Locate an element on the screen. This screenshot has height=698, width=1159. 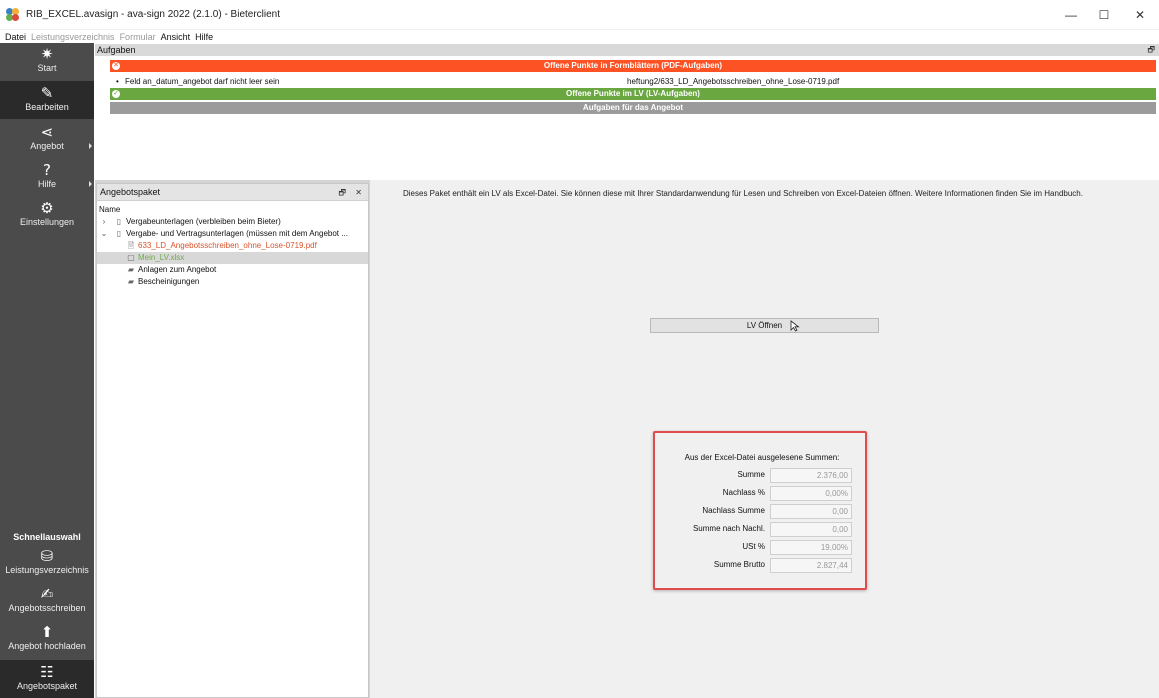
pencil-icon: ✎ is located at coordinates (47, 93).